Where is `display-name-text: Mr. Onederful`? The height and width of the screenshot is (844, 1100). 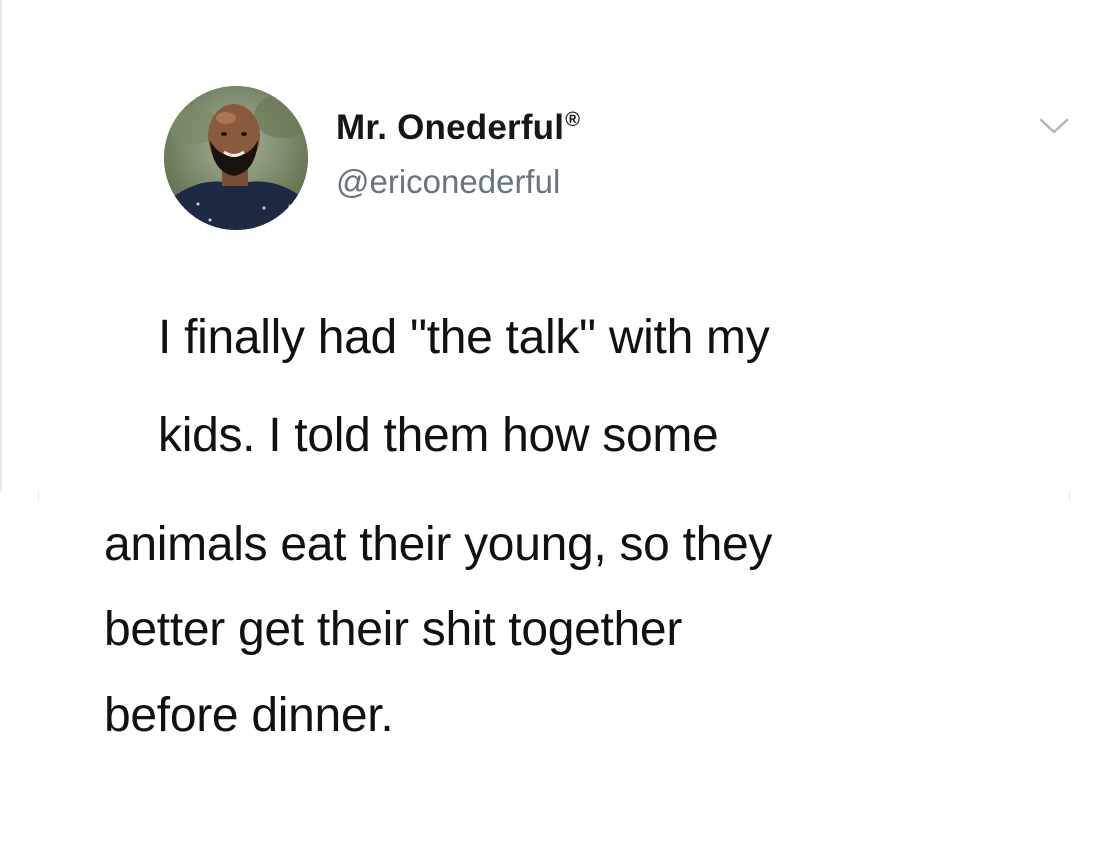 display-name-text: Mr. Onederful is located at coordinates (450, 127).